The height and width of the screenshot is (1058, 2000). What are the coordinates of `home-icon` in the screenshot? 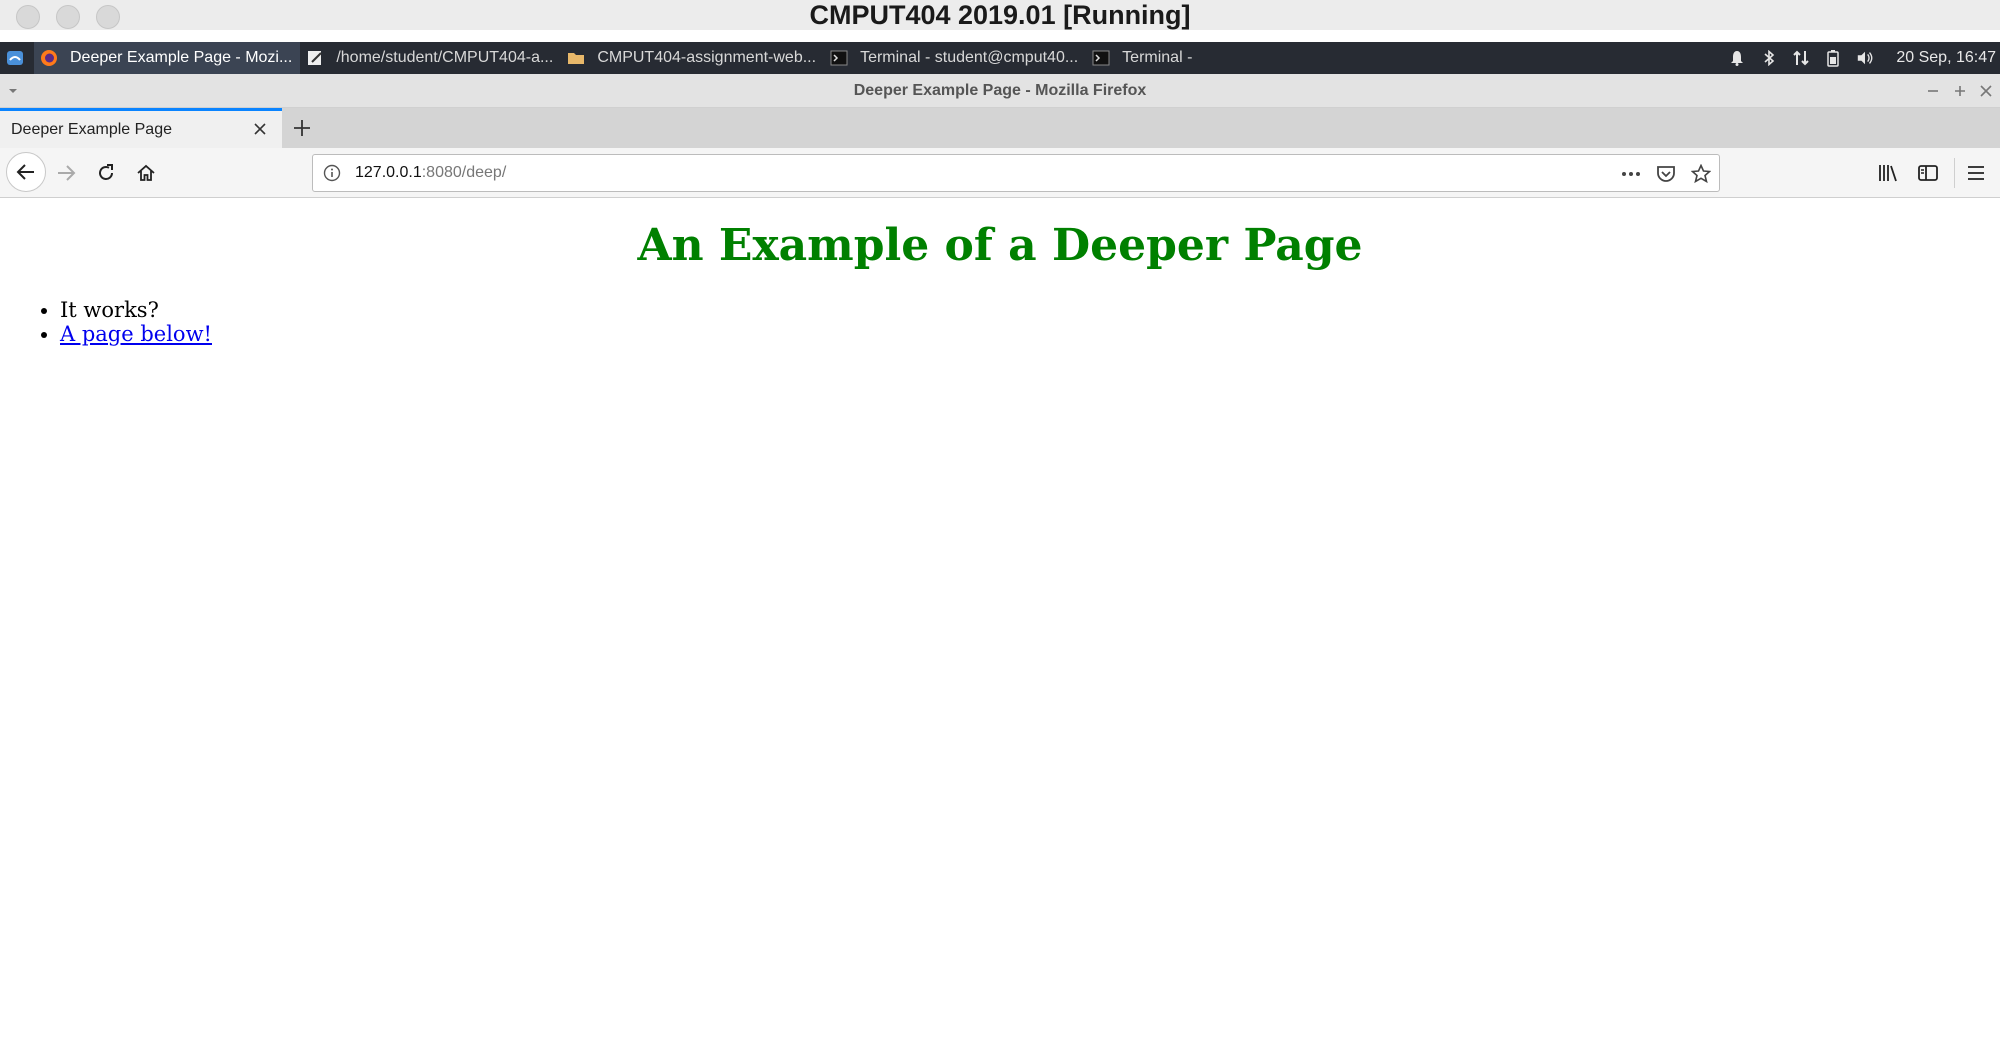 It's located at (146, 172).